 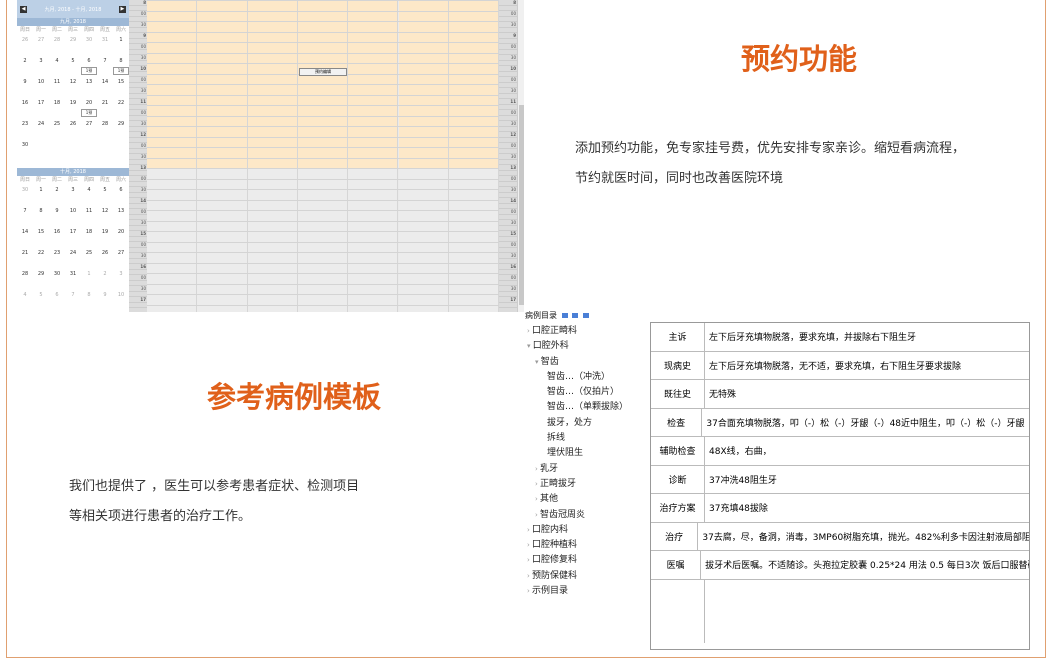 What do you see at coordinates (121, 88) in the screenshot?
I see `calendar-day: 15` at bounding box center [121, 88].